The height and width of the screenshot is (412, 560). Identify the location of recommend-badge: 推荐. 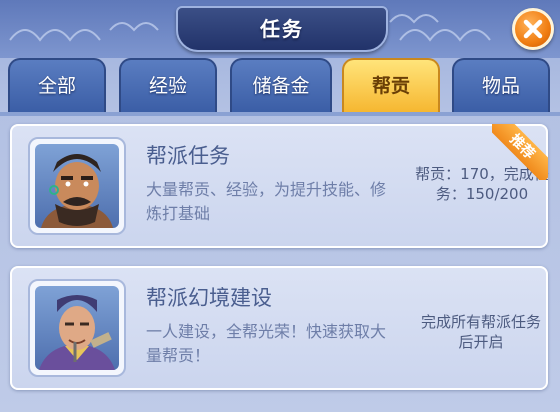
(520, 152).